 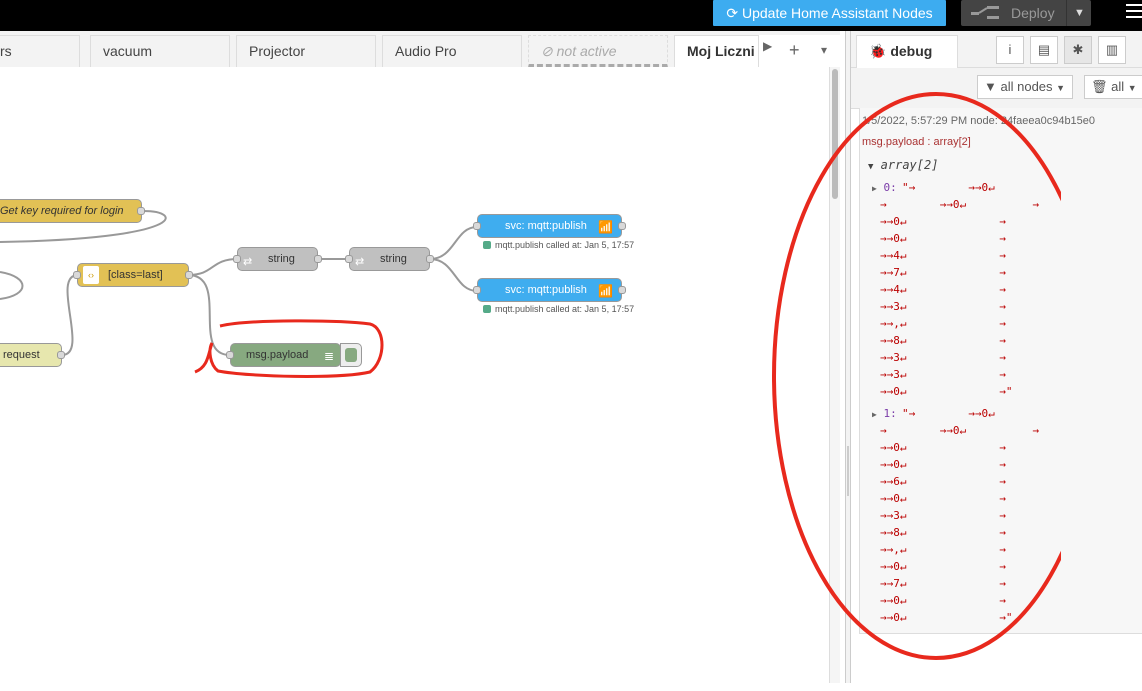 What do you see at coordinates (824, 50) in the screenshot?
I see `tab-list-menu-icon: ▾` at bounding box center [824, 50].